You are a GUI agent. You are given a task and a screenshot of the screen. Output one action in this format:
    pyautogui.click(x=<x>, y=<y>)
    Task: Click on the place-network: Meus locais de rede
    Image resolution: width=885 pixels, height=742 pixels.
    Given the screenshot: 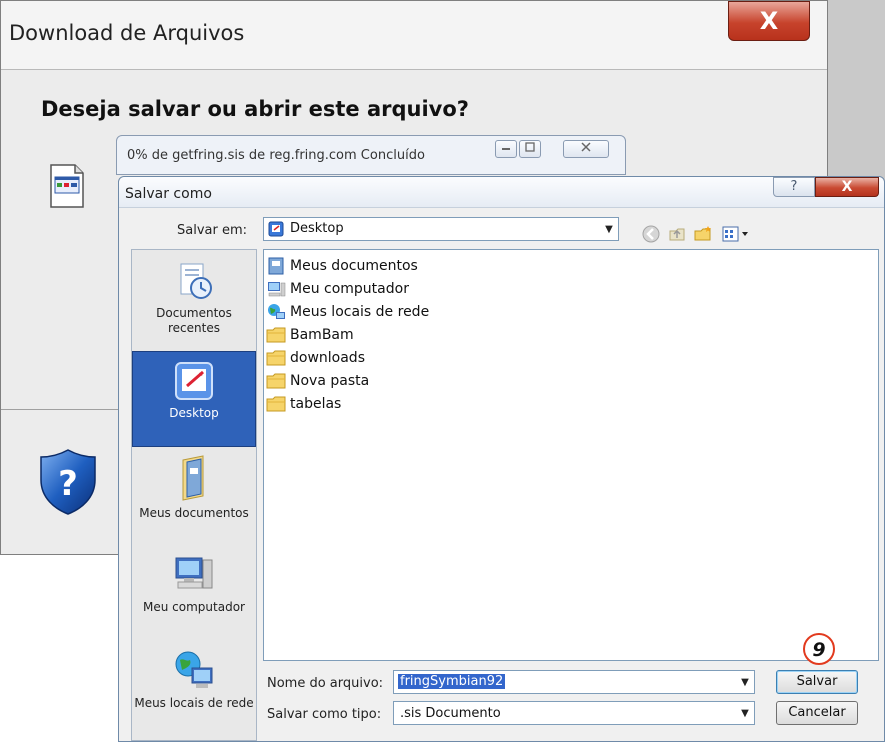 What is the action you would take?
    pyautogui.click(x=194, y=679)
    